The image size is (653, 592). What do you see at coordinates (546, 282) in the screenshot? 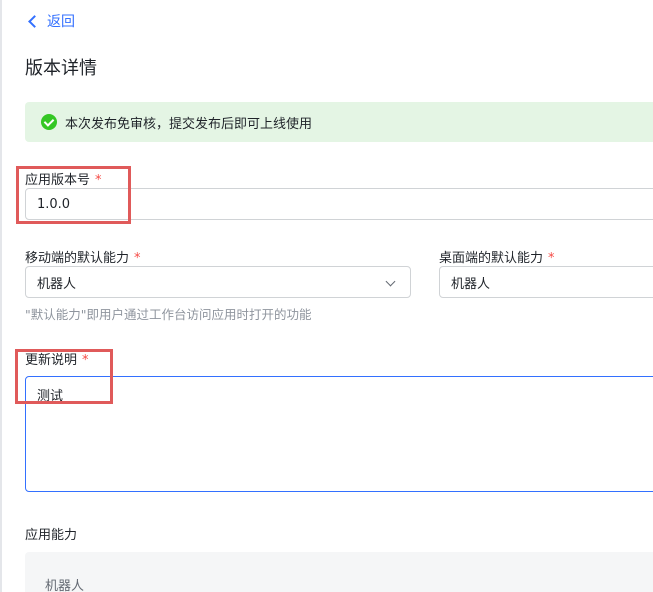
I see `desktop-default-select: 机器人` at bounding box center [546, 282].